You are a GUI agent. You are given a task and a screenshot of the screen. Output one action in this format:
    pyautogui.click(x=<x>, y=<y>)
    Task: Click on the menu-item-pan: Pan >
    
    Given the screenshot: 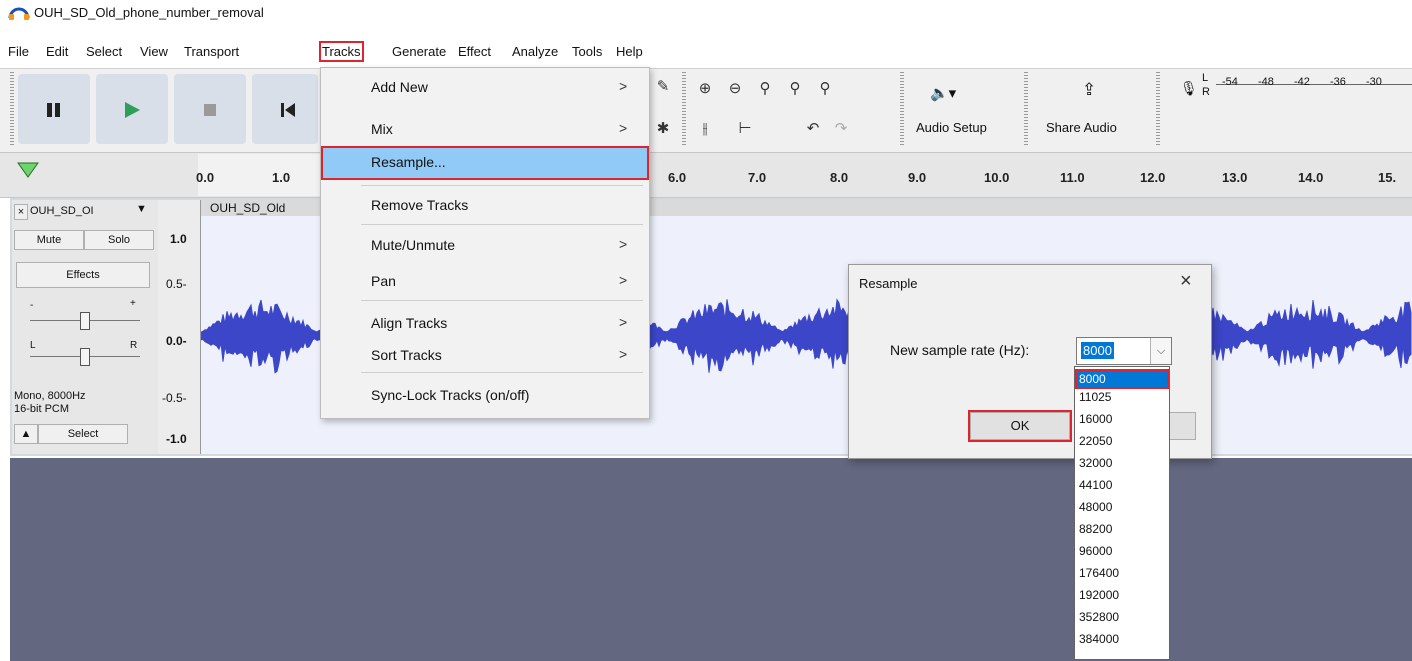 What is the action you would take?
    pyautogui.click(x=485, y=281)
    